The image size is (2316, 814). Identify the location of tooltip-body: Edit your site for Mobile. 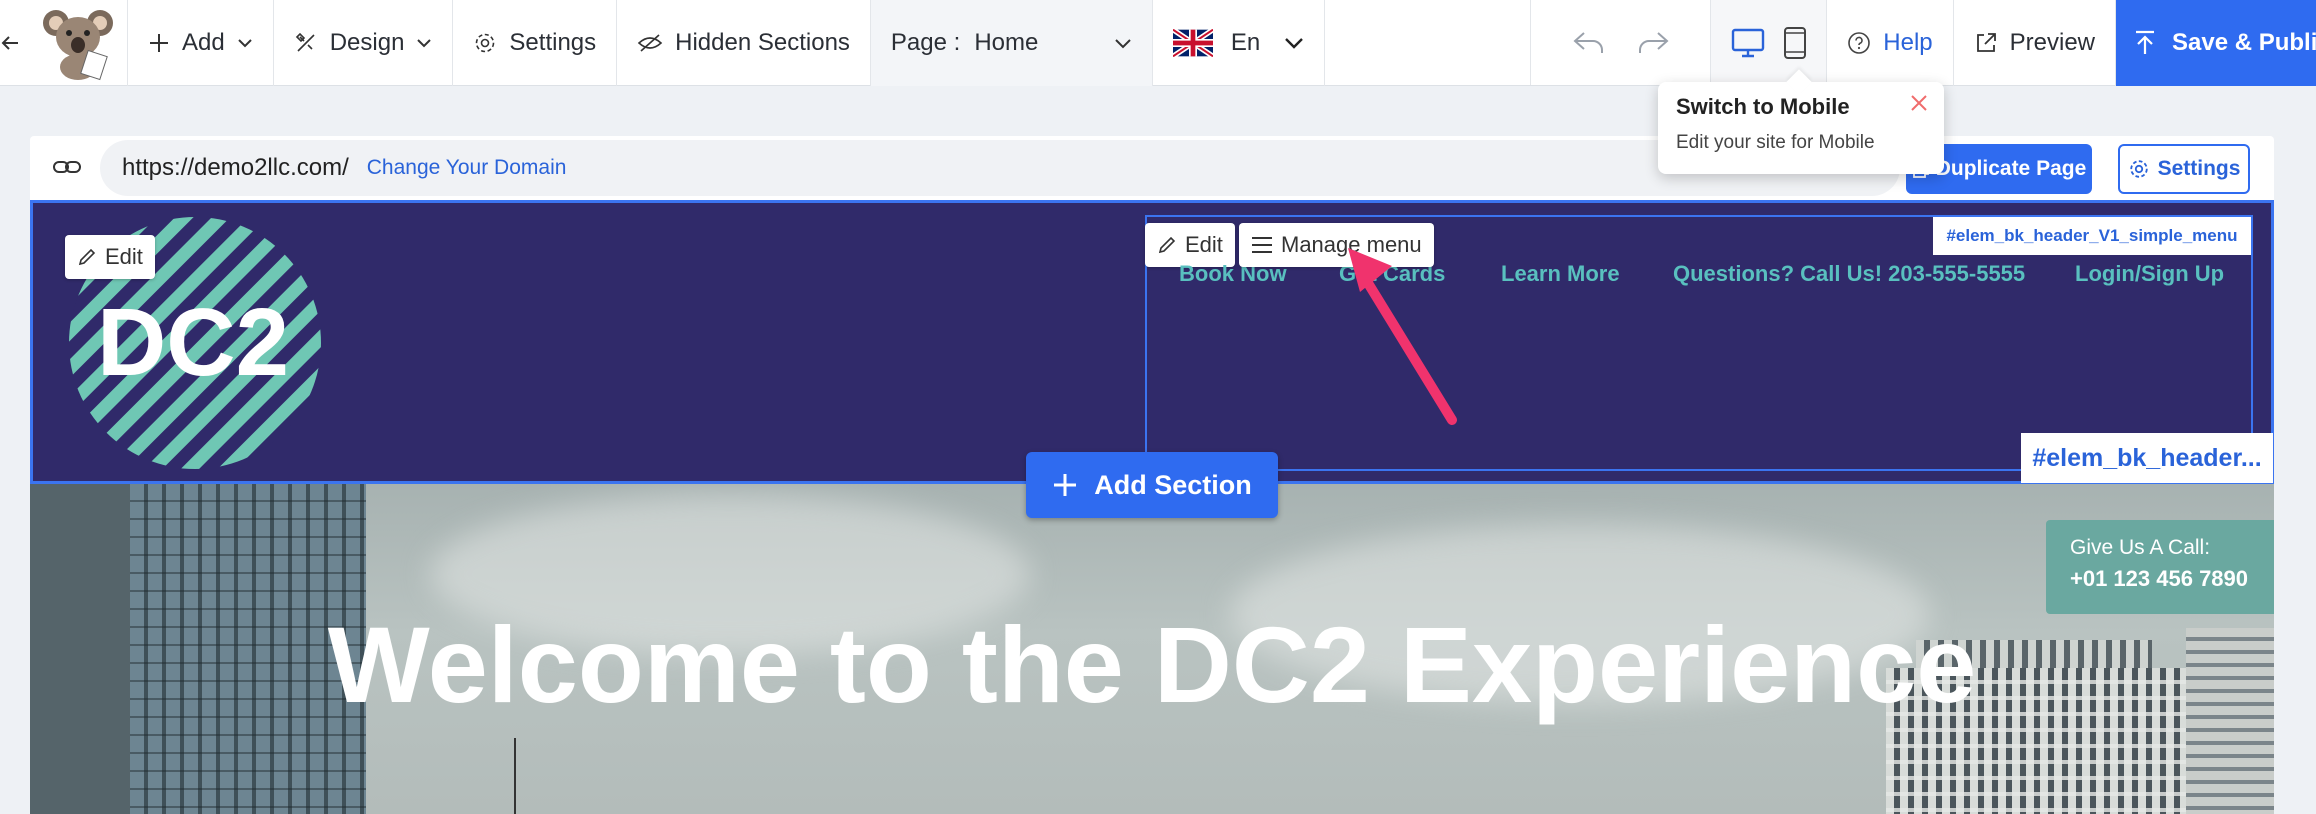
(1775, 142).